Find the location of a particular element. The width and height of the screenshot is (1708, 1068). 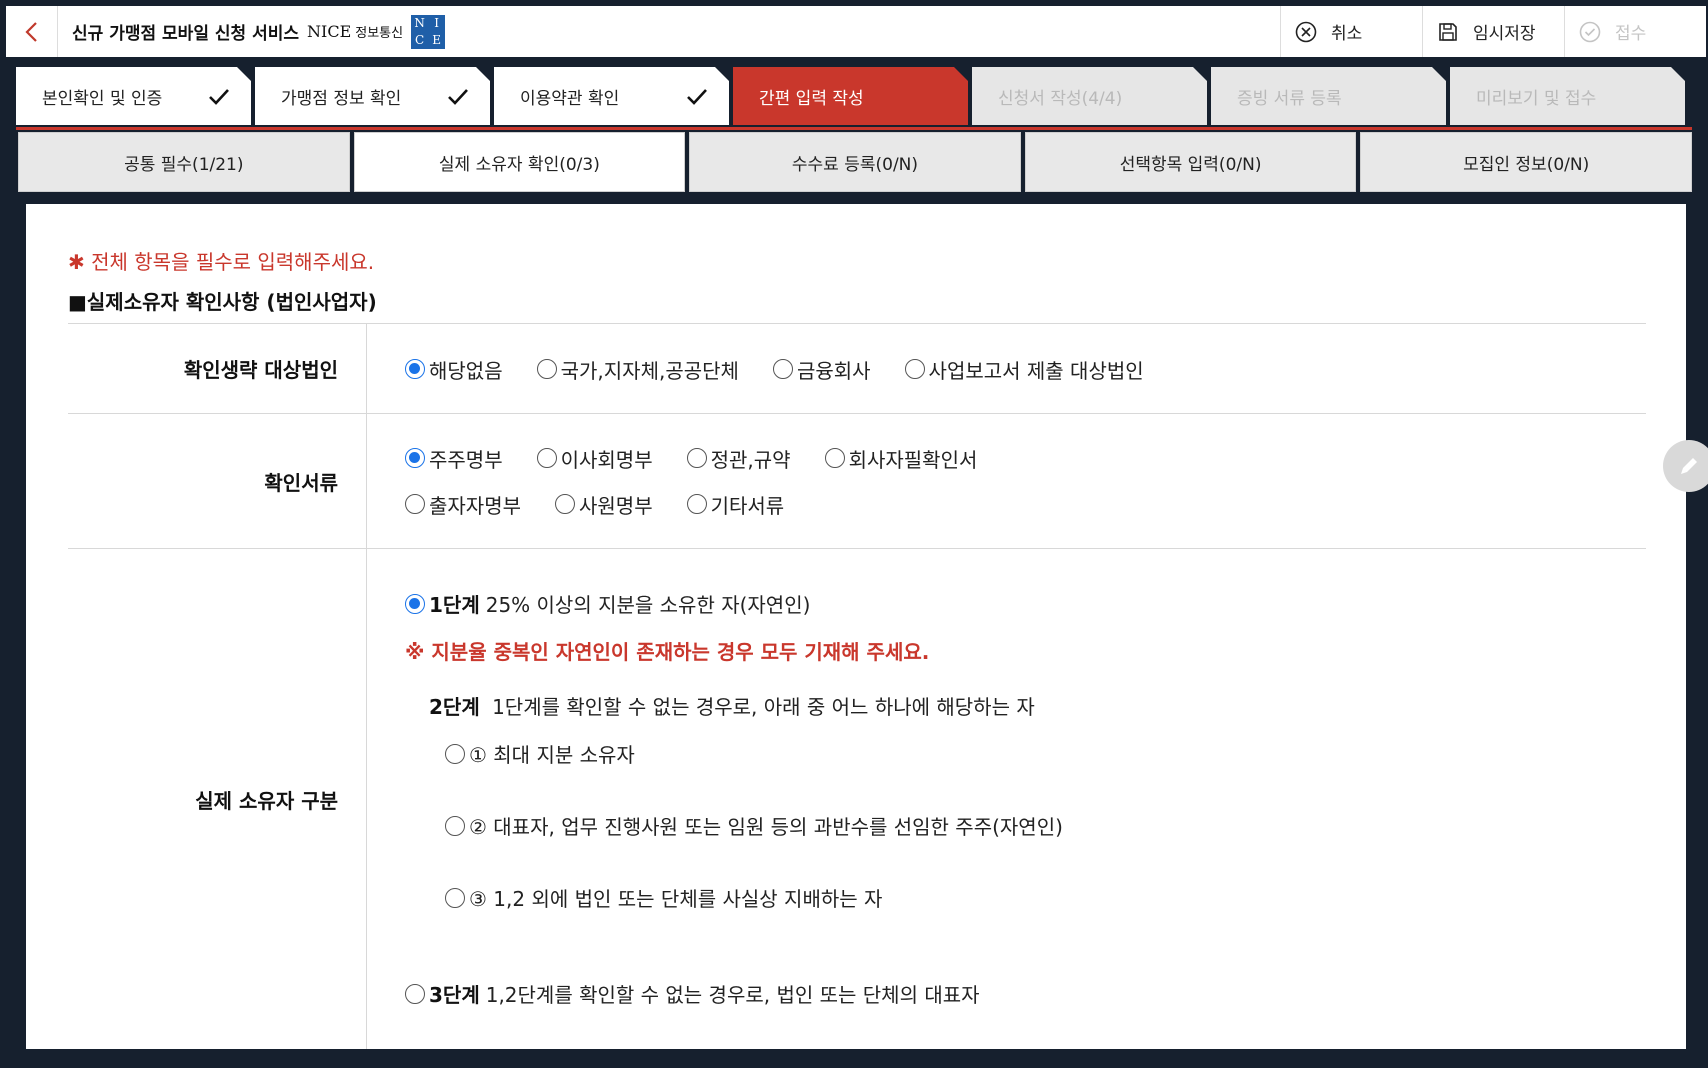

step-tab-terms: 이용약관 확인 is located at coordinates (611, 96).